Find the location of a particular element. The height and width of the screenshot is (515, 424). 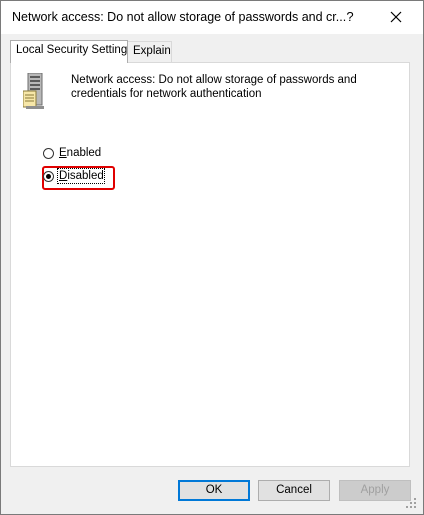

tab-local-security-setting: Local Security Setting is located at coordinates (69, 51).